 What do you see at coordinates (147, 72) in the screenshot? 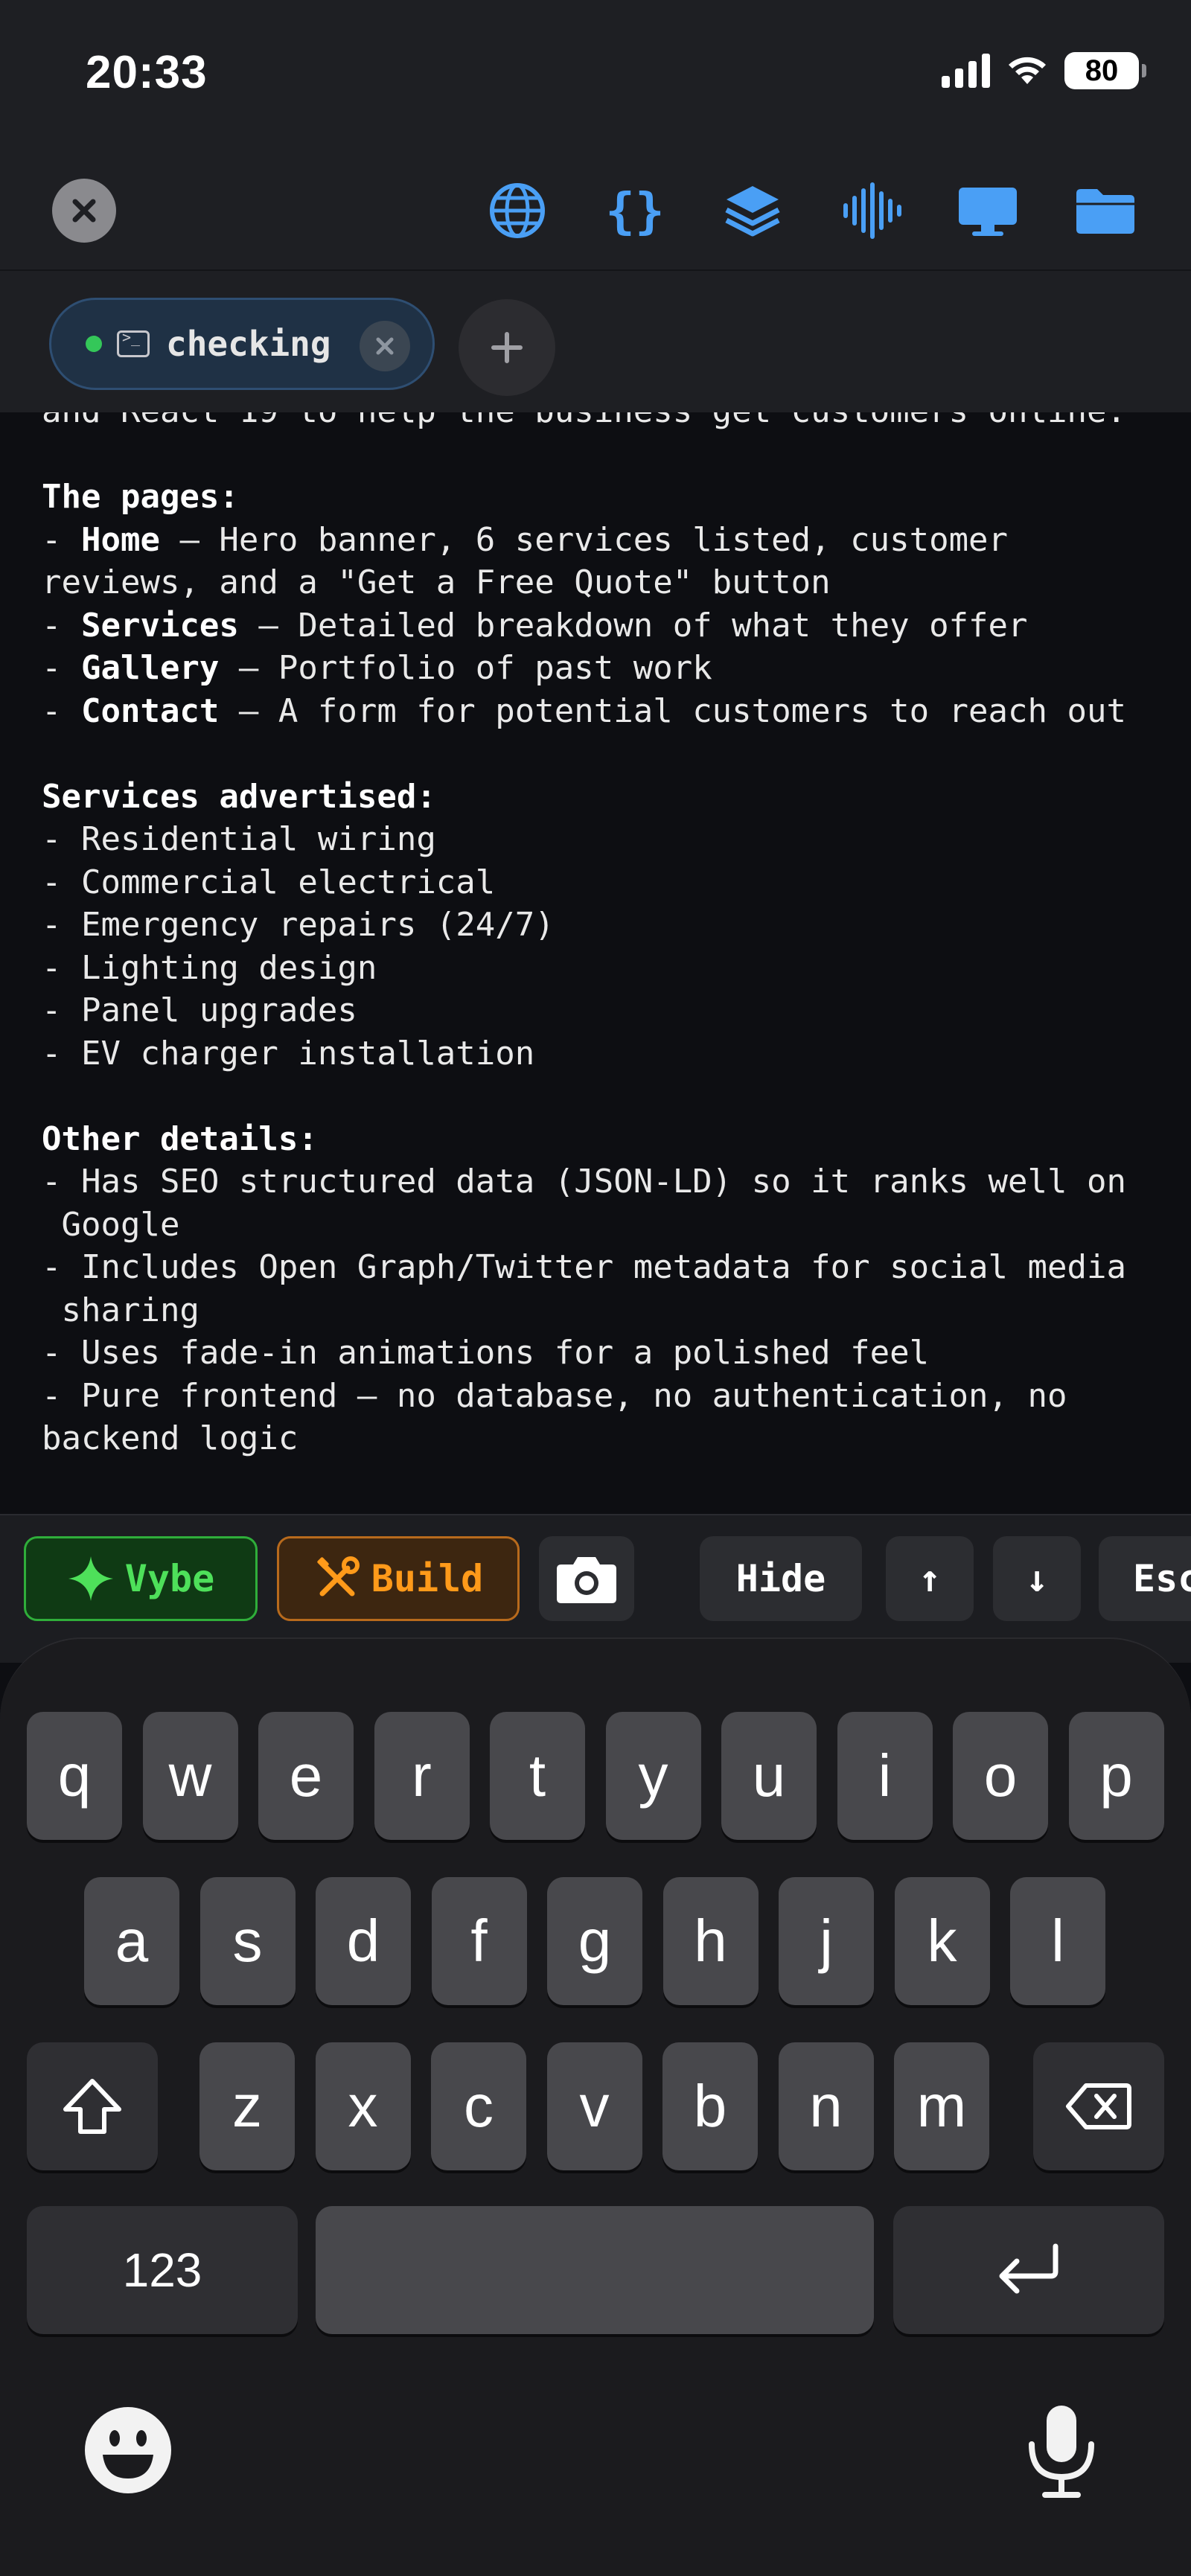
I see `status-time: 20:33` at bounding box center [147, 72].